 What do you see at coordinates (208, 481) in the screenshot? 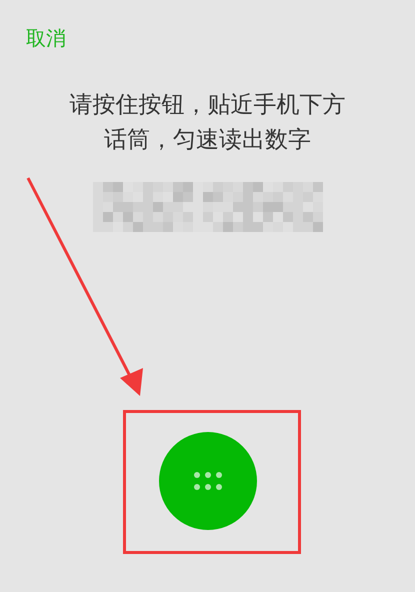
I see `dots-icon` at bounding box center [208, 481].